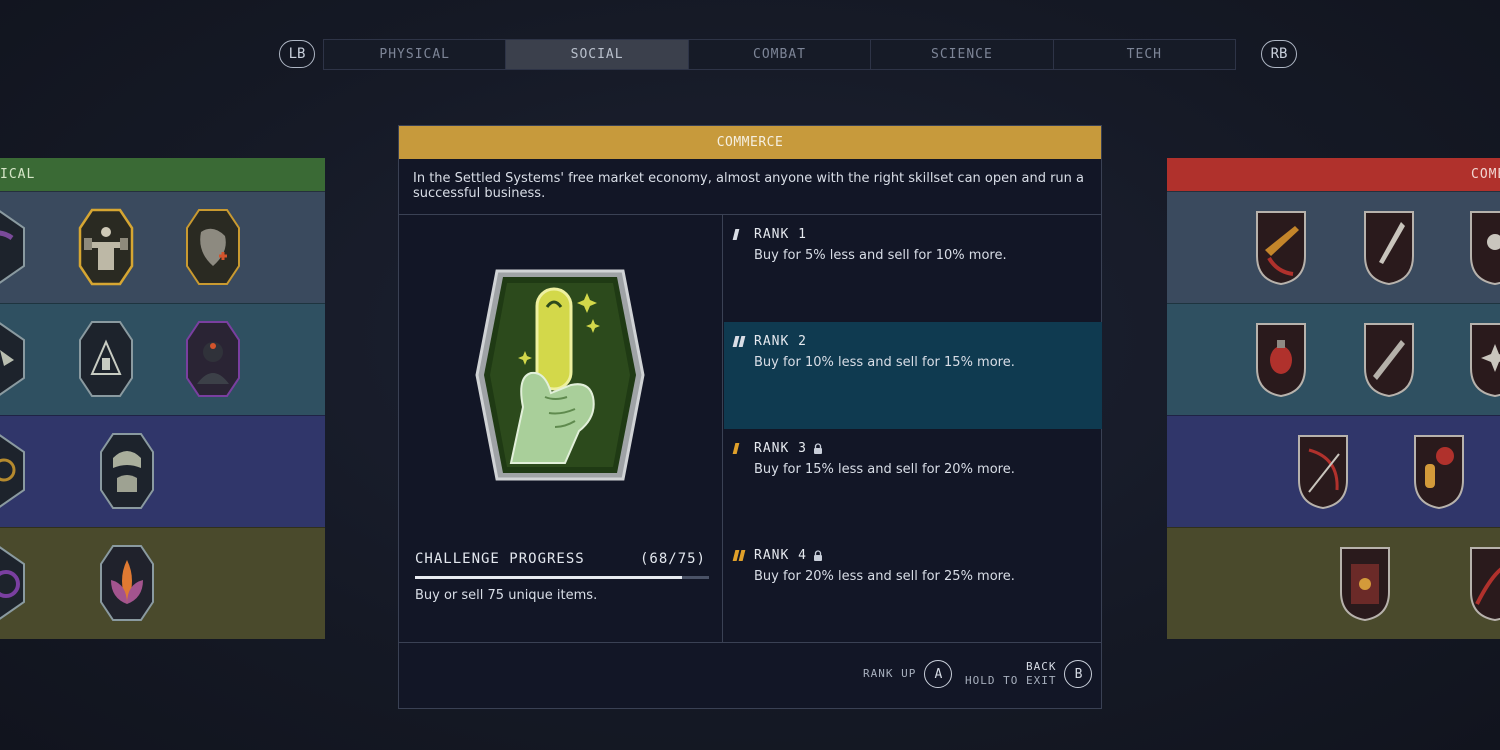 This screenshot has height=750, width=1500. Describe the element at coordinates (548, 577) in the screenshot. I see `challenge-progress-fill` at that location.